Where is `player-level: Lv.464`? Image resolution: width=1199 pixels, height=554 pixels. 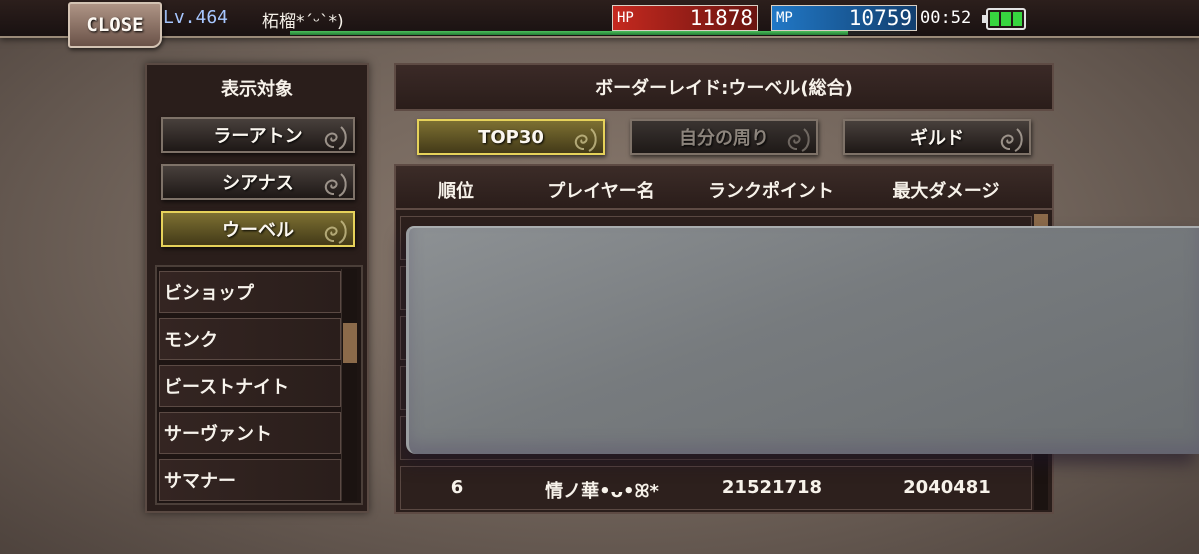
player-level: Lv.464 is located at coordinates (196, 17).